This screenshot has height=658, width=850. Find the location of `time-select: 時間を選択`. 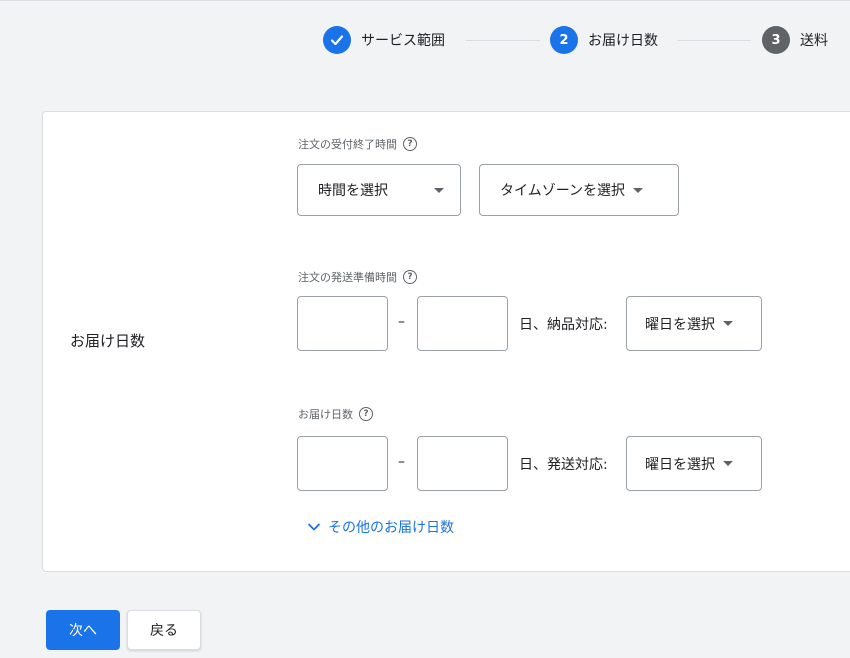

time-select: 時間を選択 is located at coordinates (379, 190).